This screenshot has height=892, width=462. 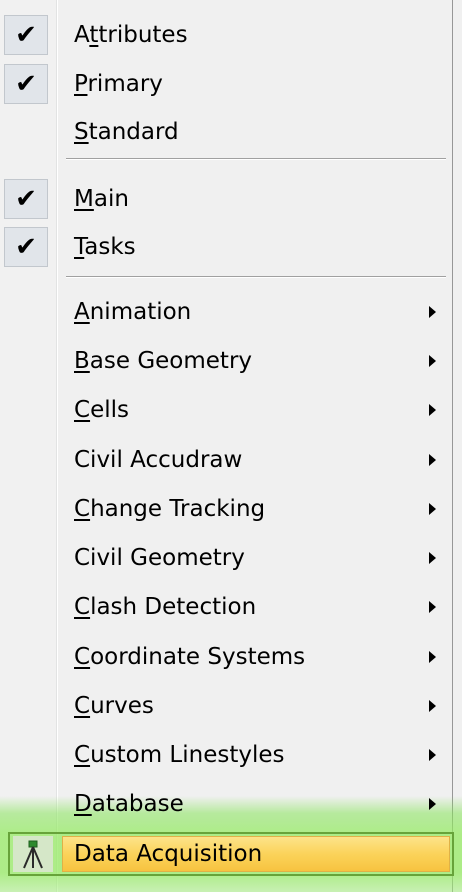 I want to click on menu-item-civil-accudraw: Civil Accudraw, so click(x=226, y=460).